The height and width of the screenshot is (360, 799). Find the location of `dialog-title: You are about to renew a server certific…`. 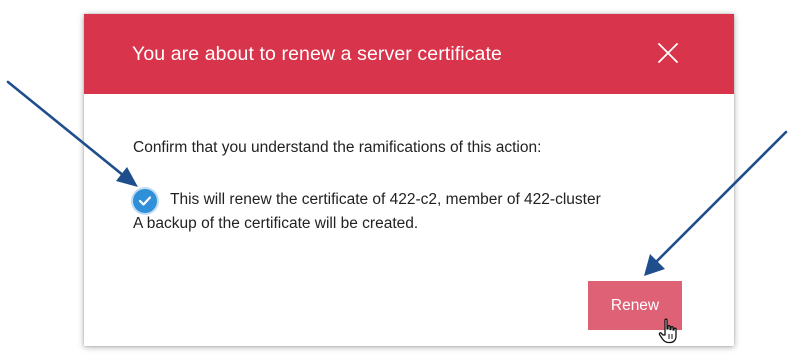

dialog-title: You are about to renew a server certific… is located at coordinates (317, 54).